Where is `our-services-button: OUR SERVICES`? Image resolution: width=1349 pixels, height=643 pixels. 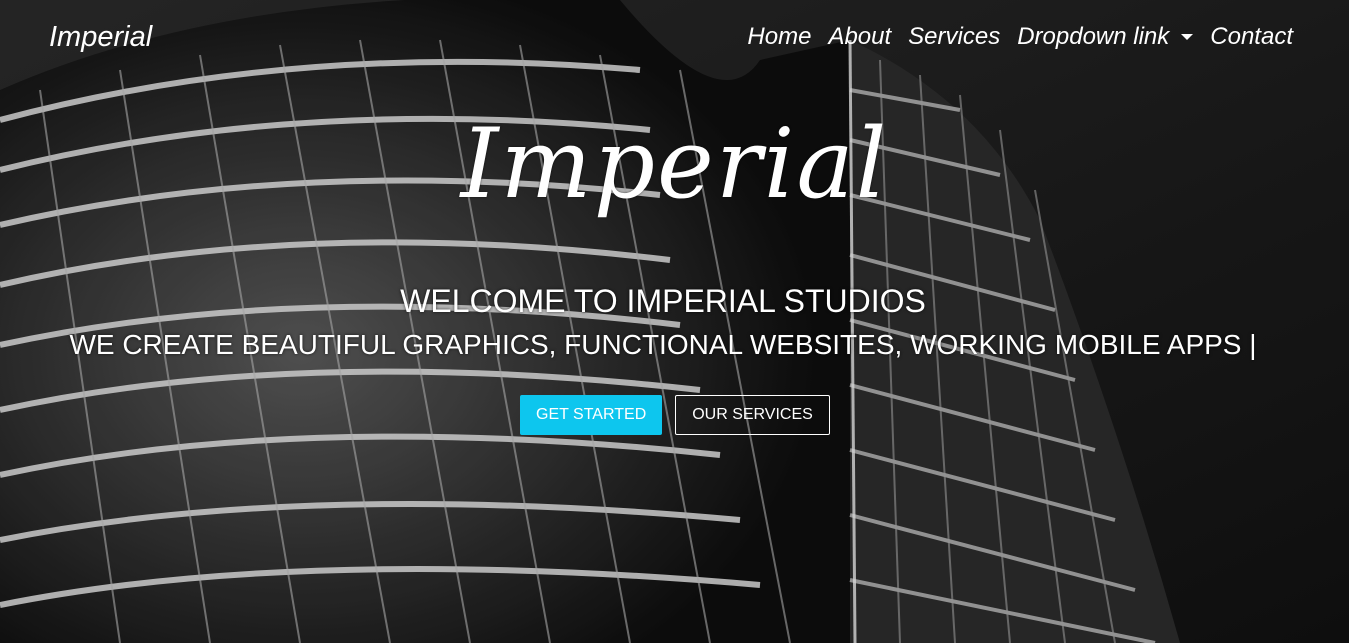 our-services-button: OUR SERVICES is located at coordinates (752, 415).